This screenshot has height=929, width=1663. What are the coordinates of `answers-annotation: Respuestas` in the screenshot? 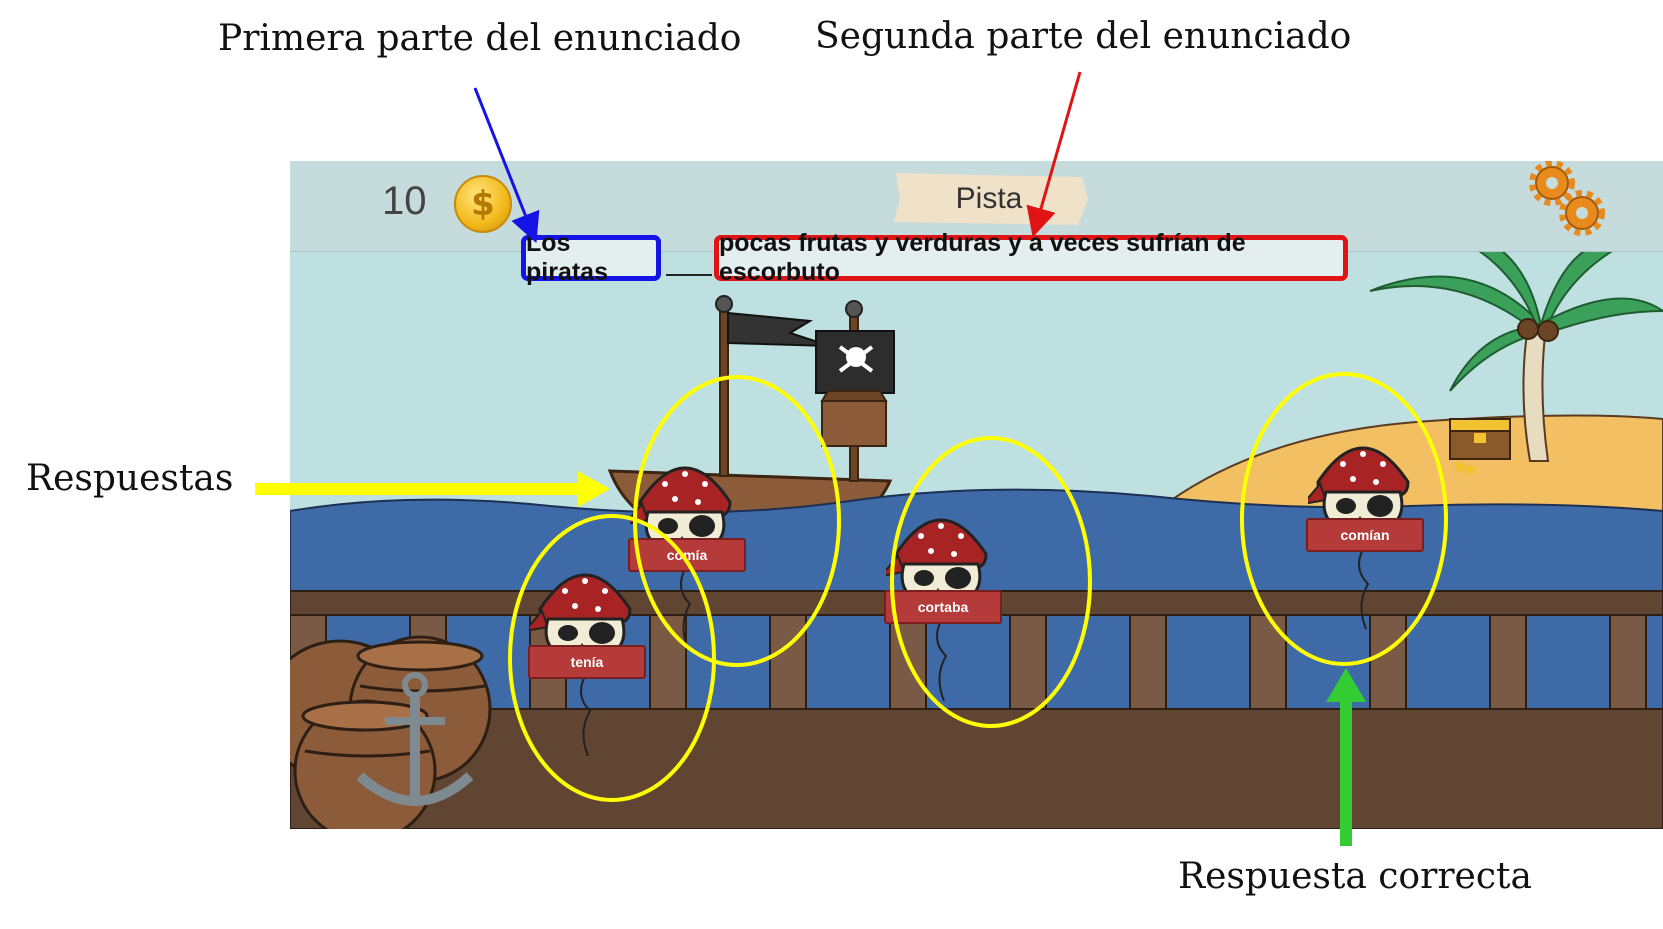 It's located at (130, 478).